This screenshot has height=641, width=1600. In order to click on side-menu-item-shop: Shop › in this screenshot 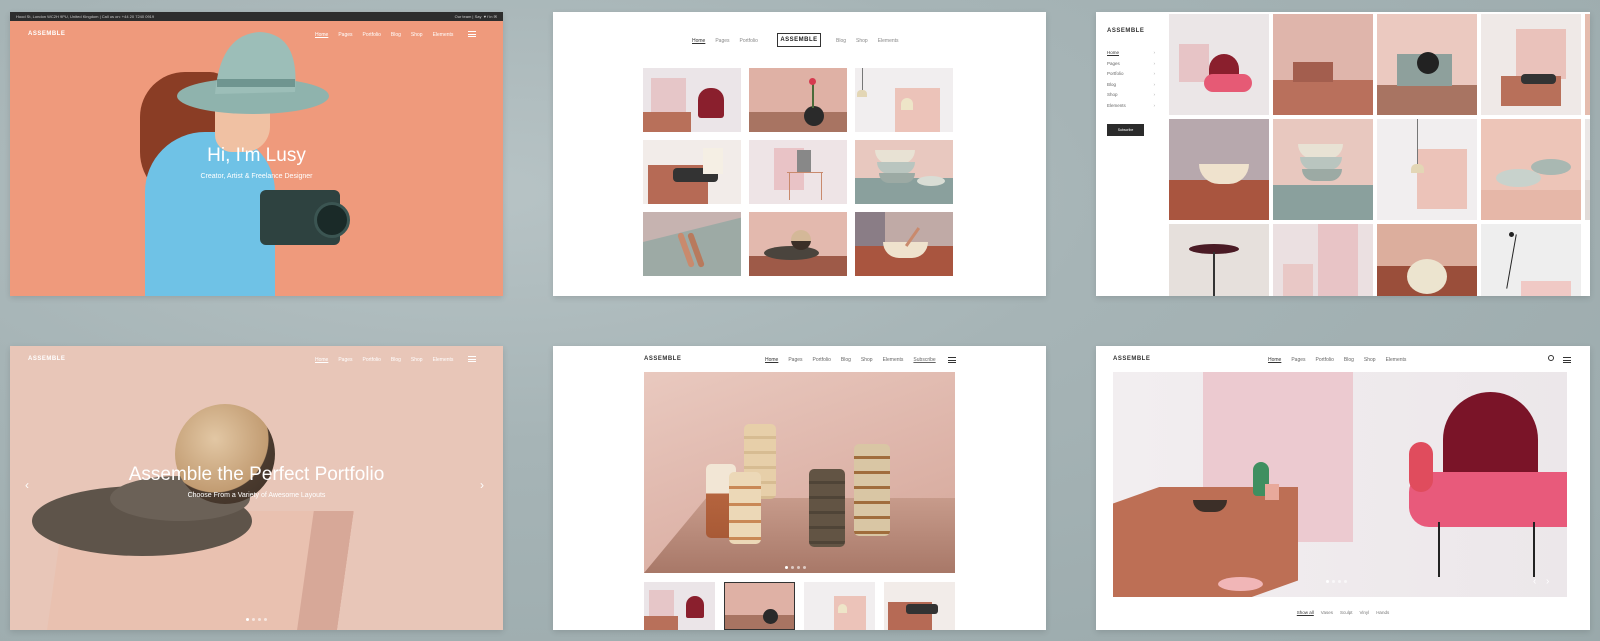, I will do `click(1131, 97)`.